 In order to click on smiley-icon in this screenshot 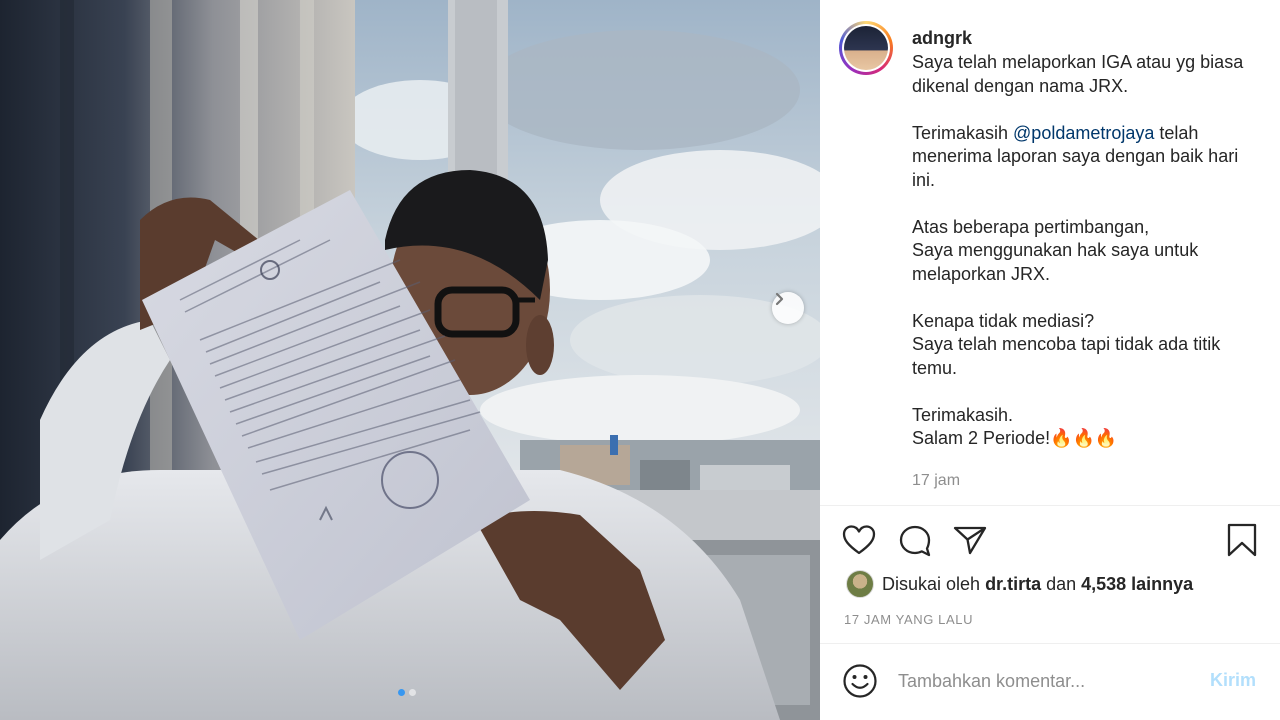, I will do `click(860, 681)`.